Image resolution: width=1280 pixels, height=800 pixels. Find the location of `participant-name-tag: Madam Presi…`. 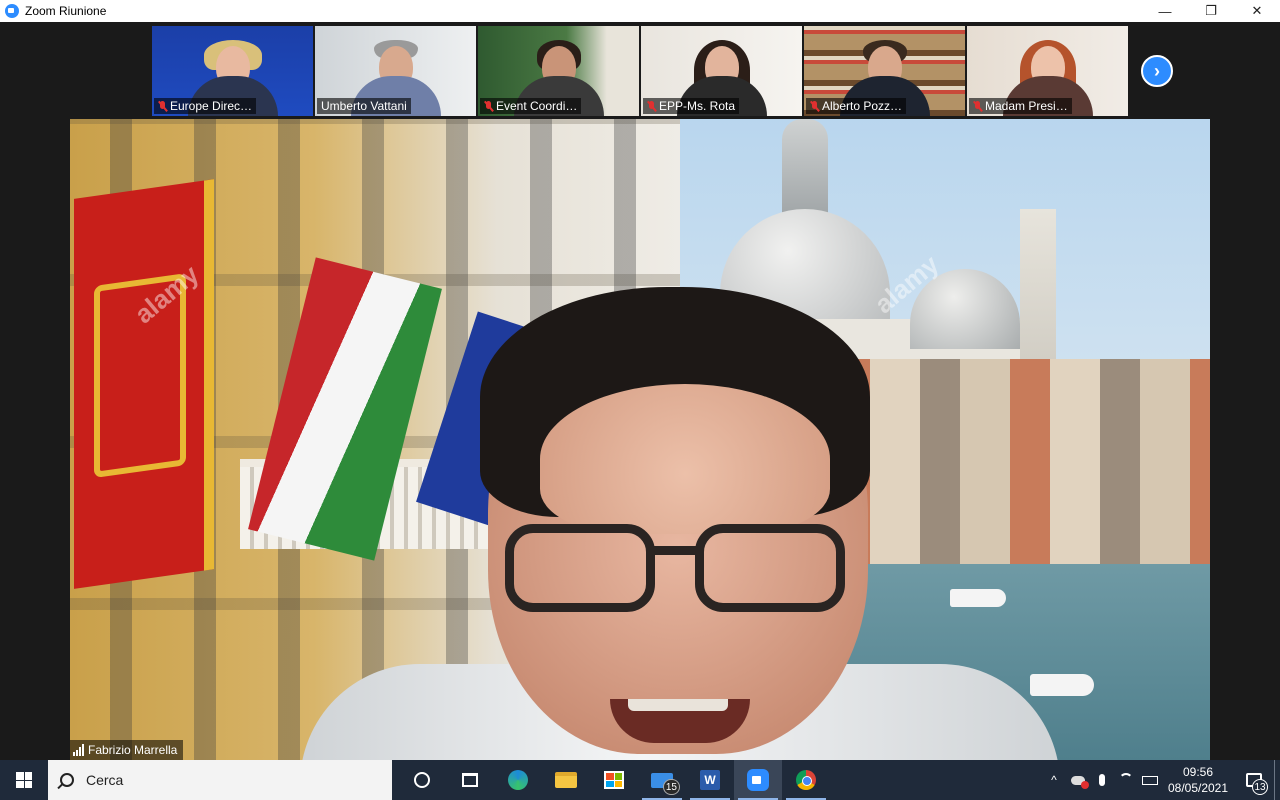

participant-name-tag: Madam Presi… is located at coordinates (1020, 106).